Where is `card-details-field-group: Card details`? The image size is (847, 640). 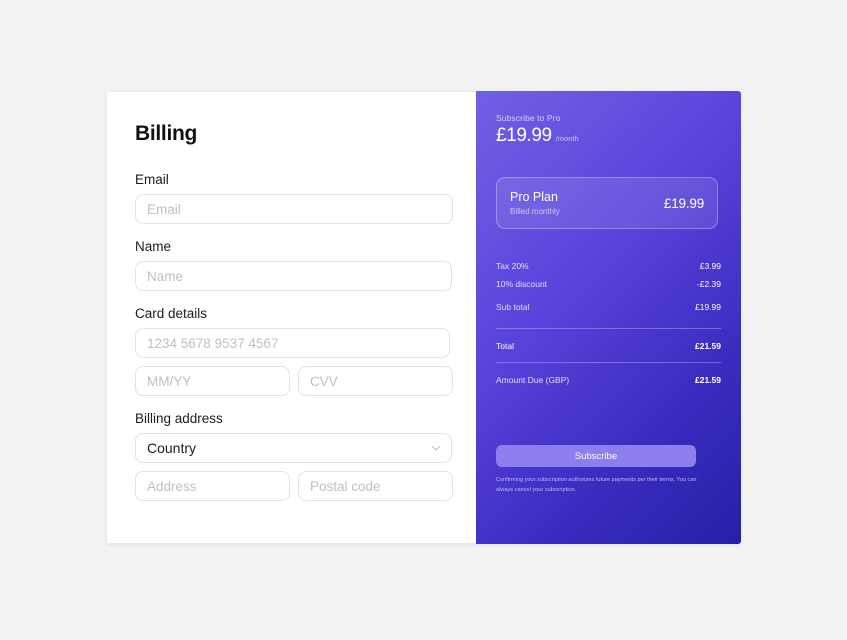
card-details-field-group: Card details is located at coordinates (294, 351).